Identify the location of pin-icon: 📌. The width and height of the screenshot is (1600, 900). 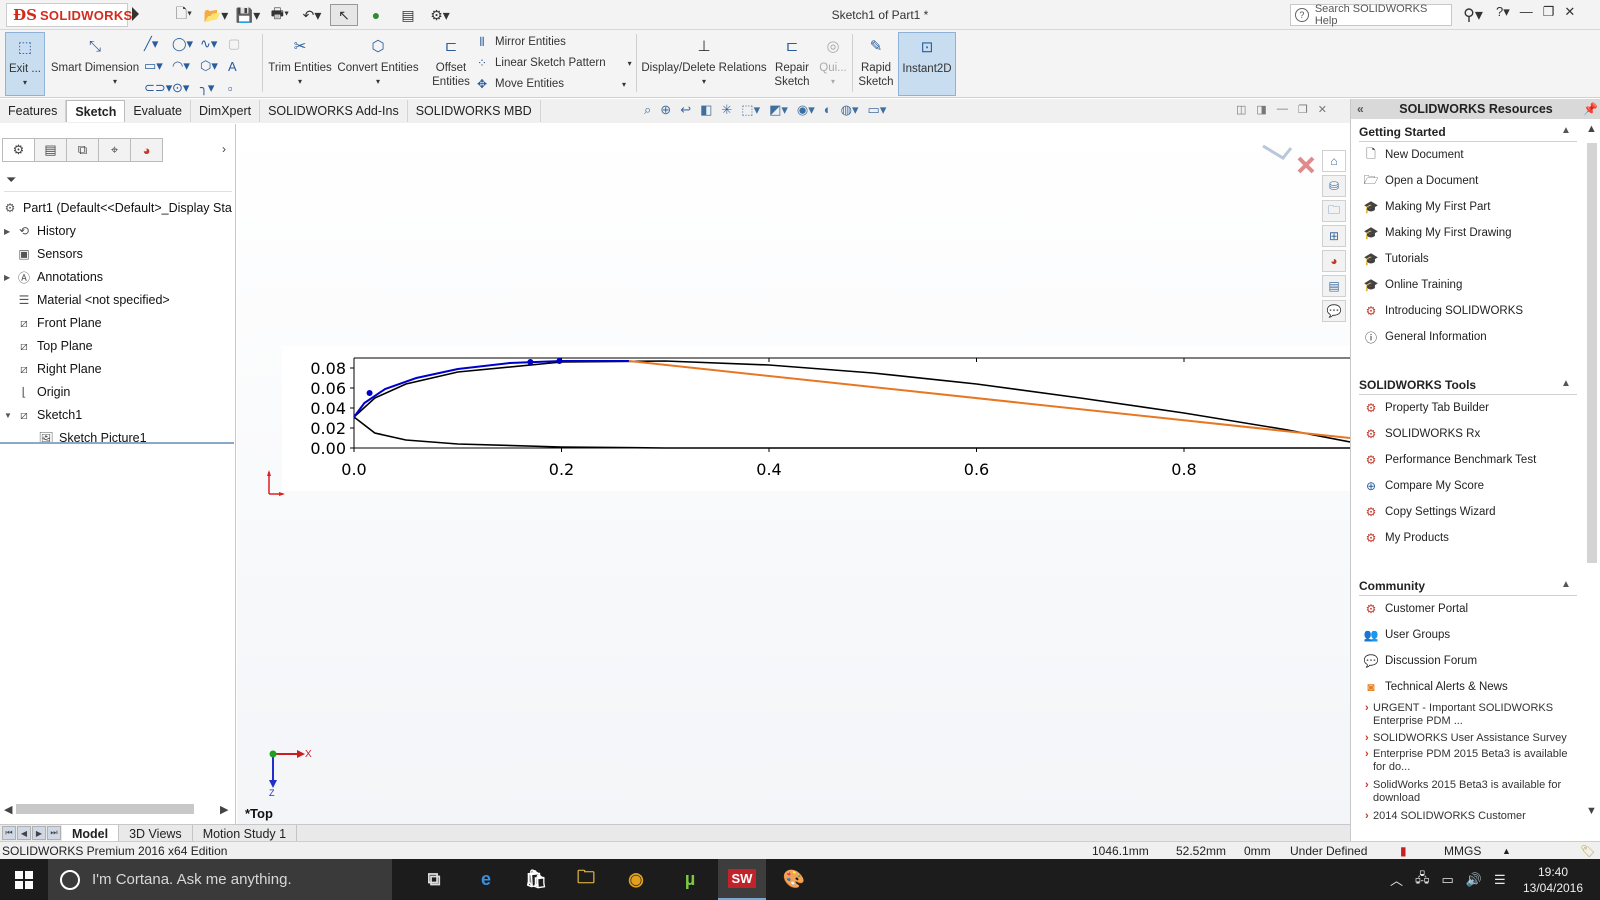
(1590, 109).